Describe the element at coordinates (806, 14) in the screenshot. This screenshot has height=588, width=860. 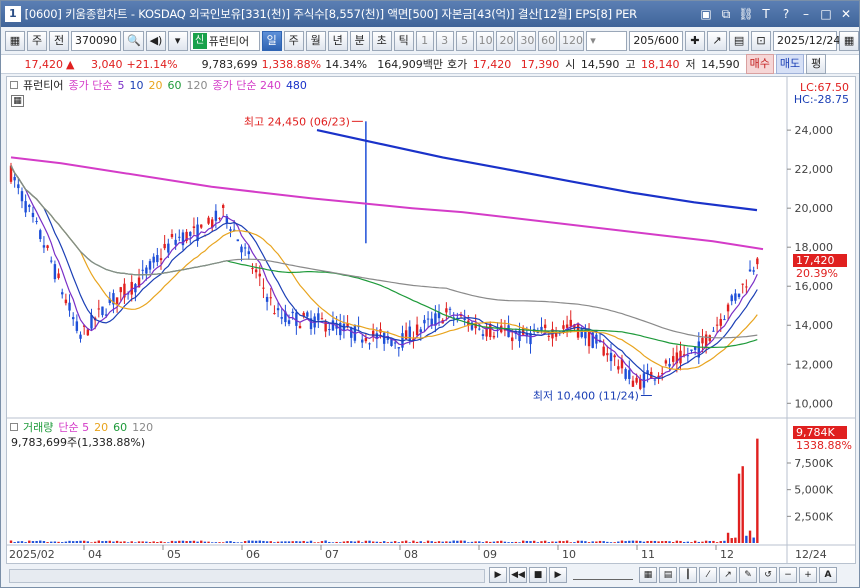
I see `minimize-icon: –` at that location.